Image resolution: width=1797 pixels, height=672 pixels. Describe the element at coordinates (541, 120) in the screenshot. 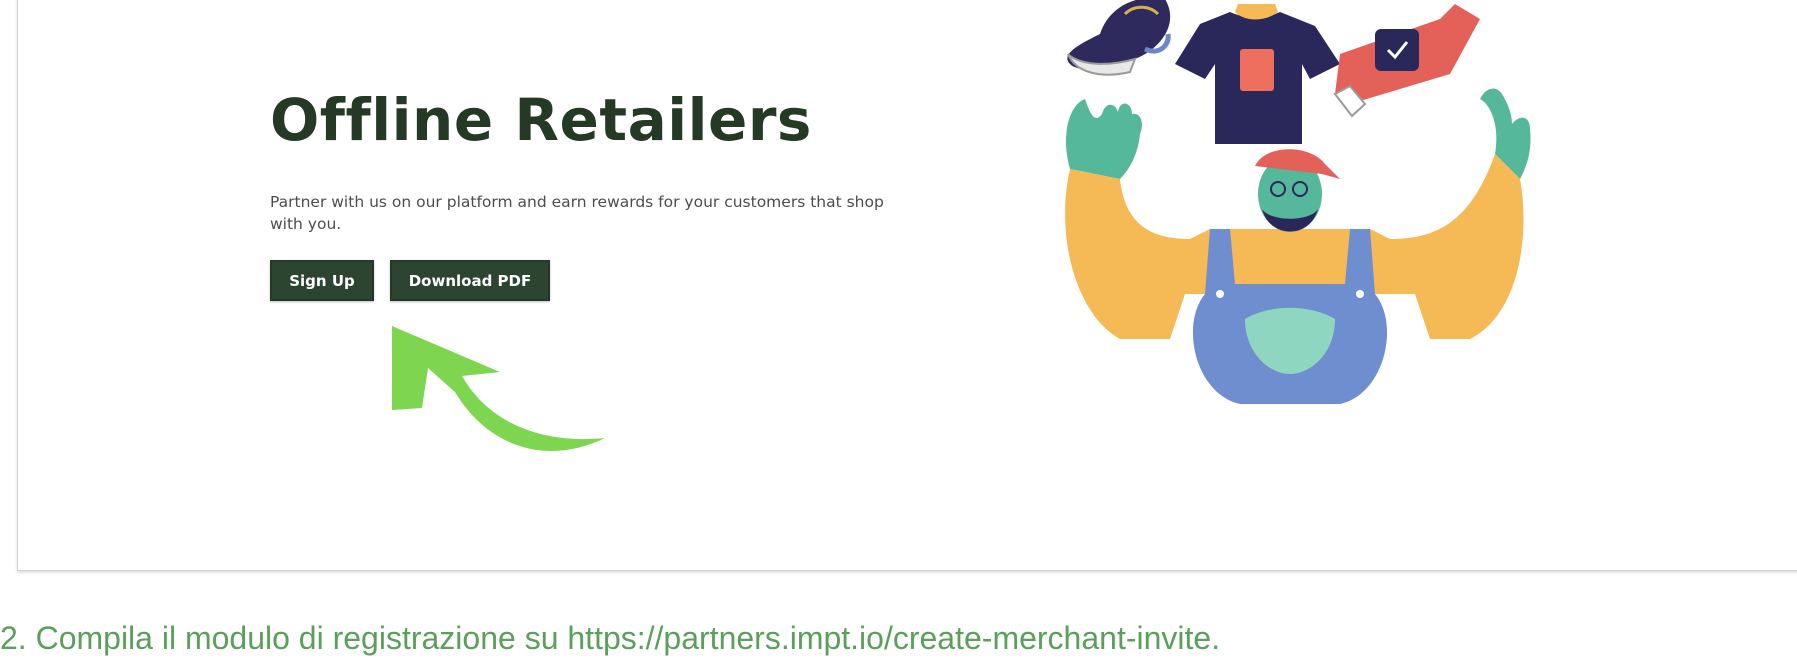

I see `page-title: Offline Retailers` at that location.